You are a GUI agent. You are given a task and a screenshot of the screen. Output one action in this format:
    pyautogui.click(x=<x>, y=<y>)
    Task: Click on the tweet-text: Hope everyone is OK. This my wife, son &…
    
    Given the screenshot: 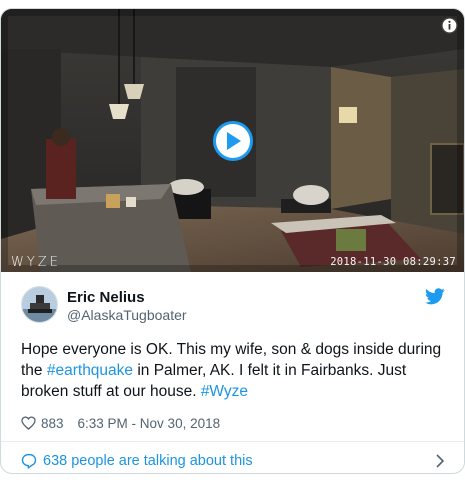 What is the action you would take?
    pyautogui.click(x=235, y=370)
    